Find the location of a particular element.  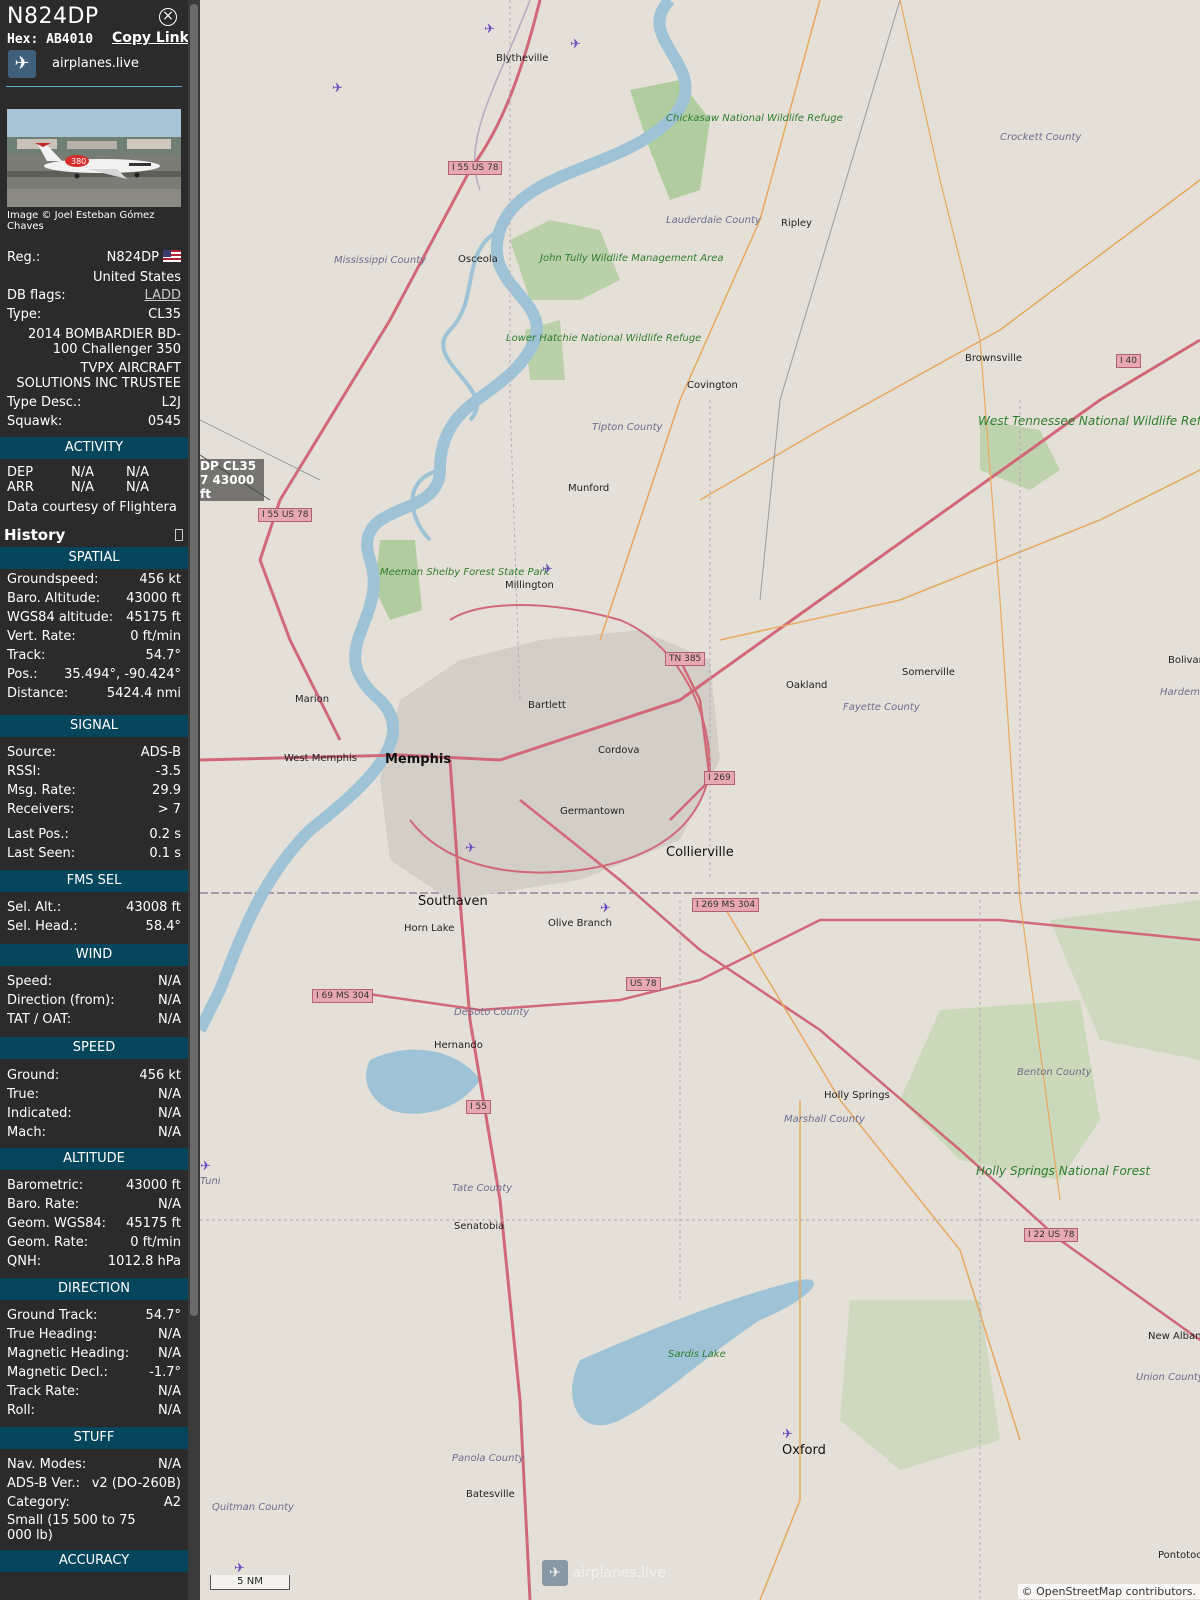

altitude-row: Barometric: 43000 ft is located at coordinates (94, 1185).